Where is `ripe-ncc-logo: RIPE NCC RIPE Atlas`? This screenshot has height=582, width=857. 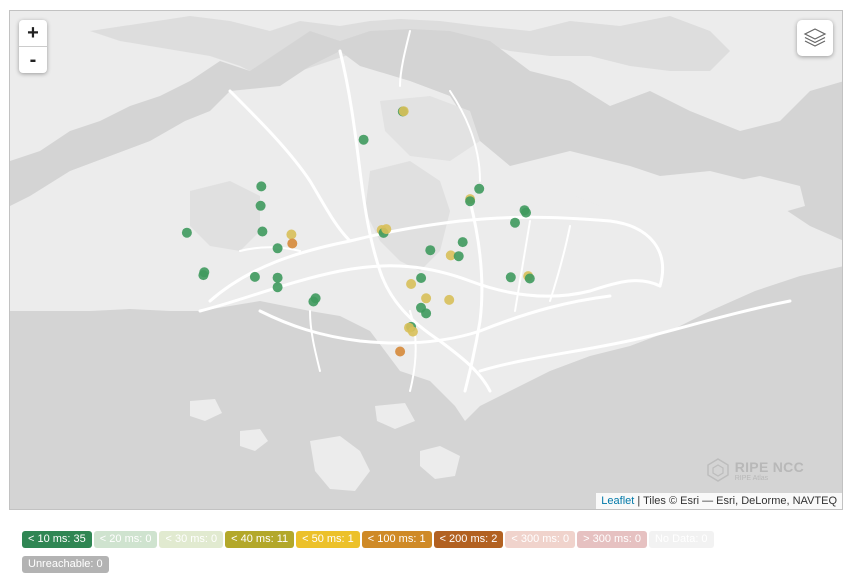 ripe-ncc-logo: RIPE NCC RIPE Atlas is located at coordinates (754, 470).